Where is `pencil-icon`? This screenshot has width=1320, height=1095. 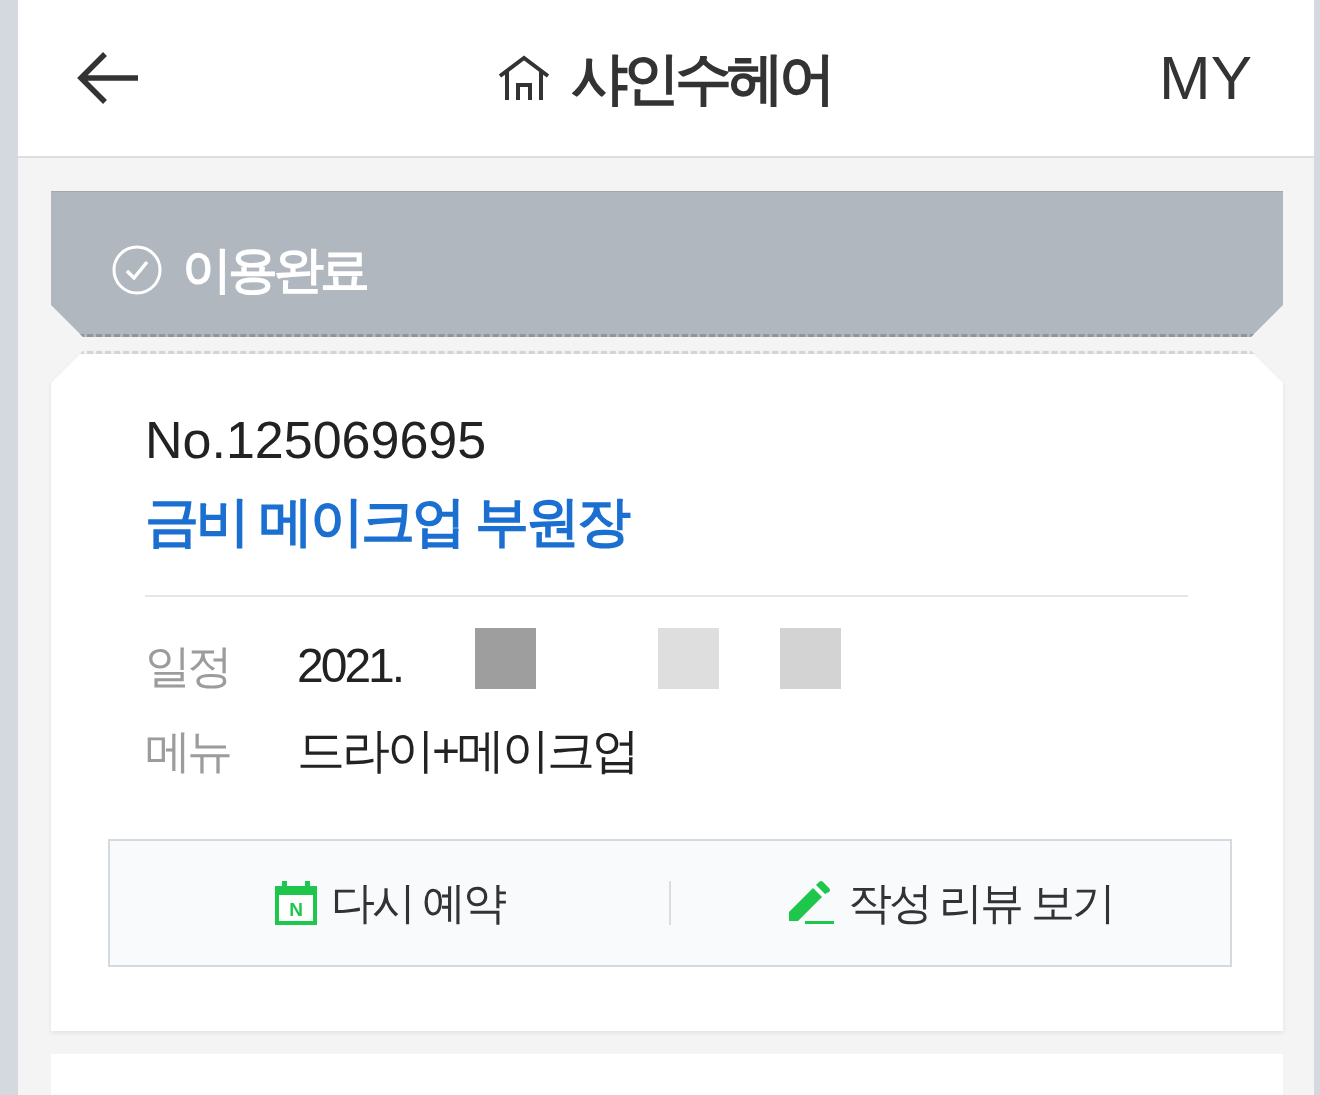
pencil-icon is located at coordinates (811, 903).